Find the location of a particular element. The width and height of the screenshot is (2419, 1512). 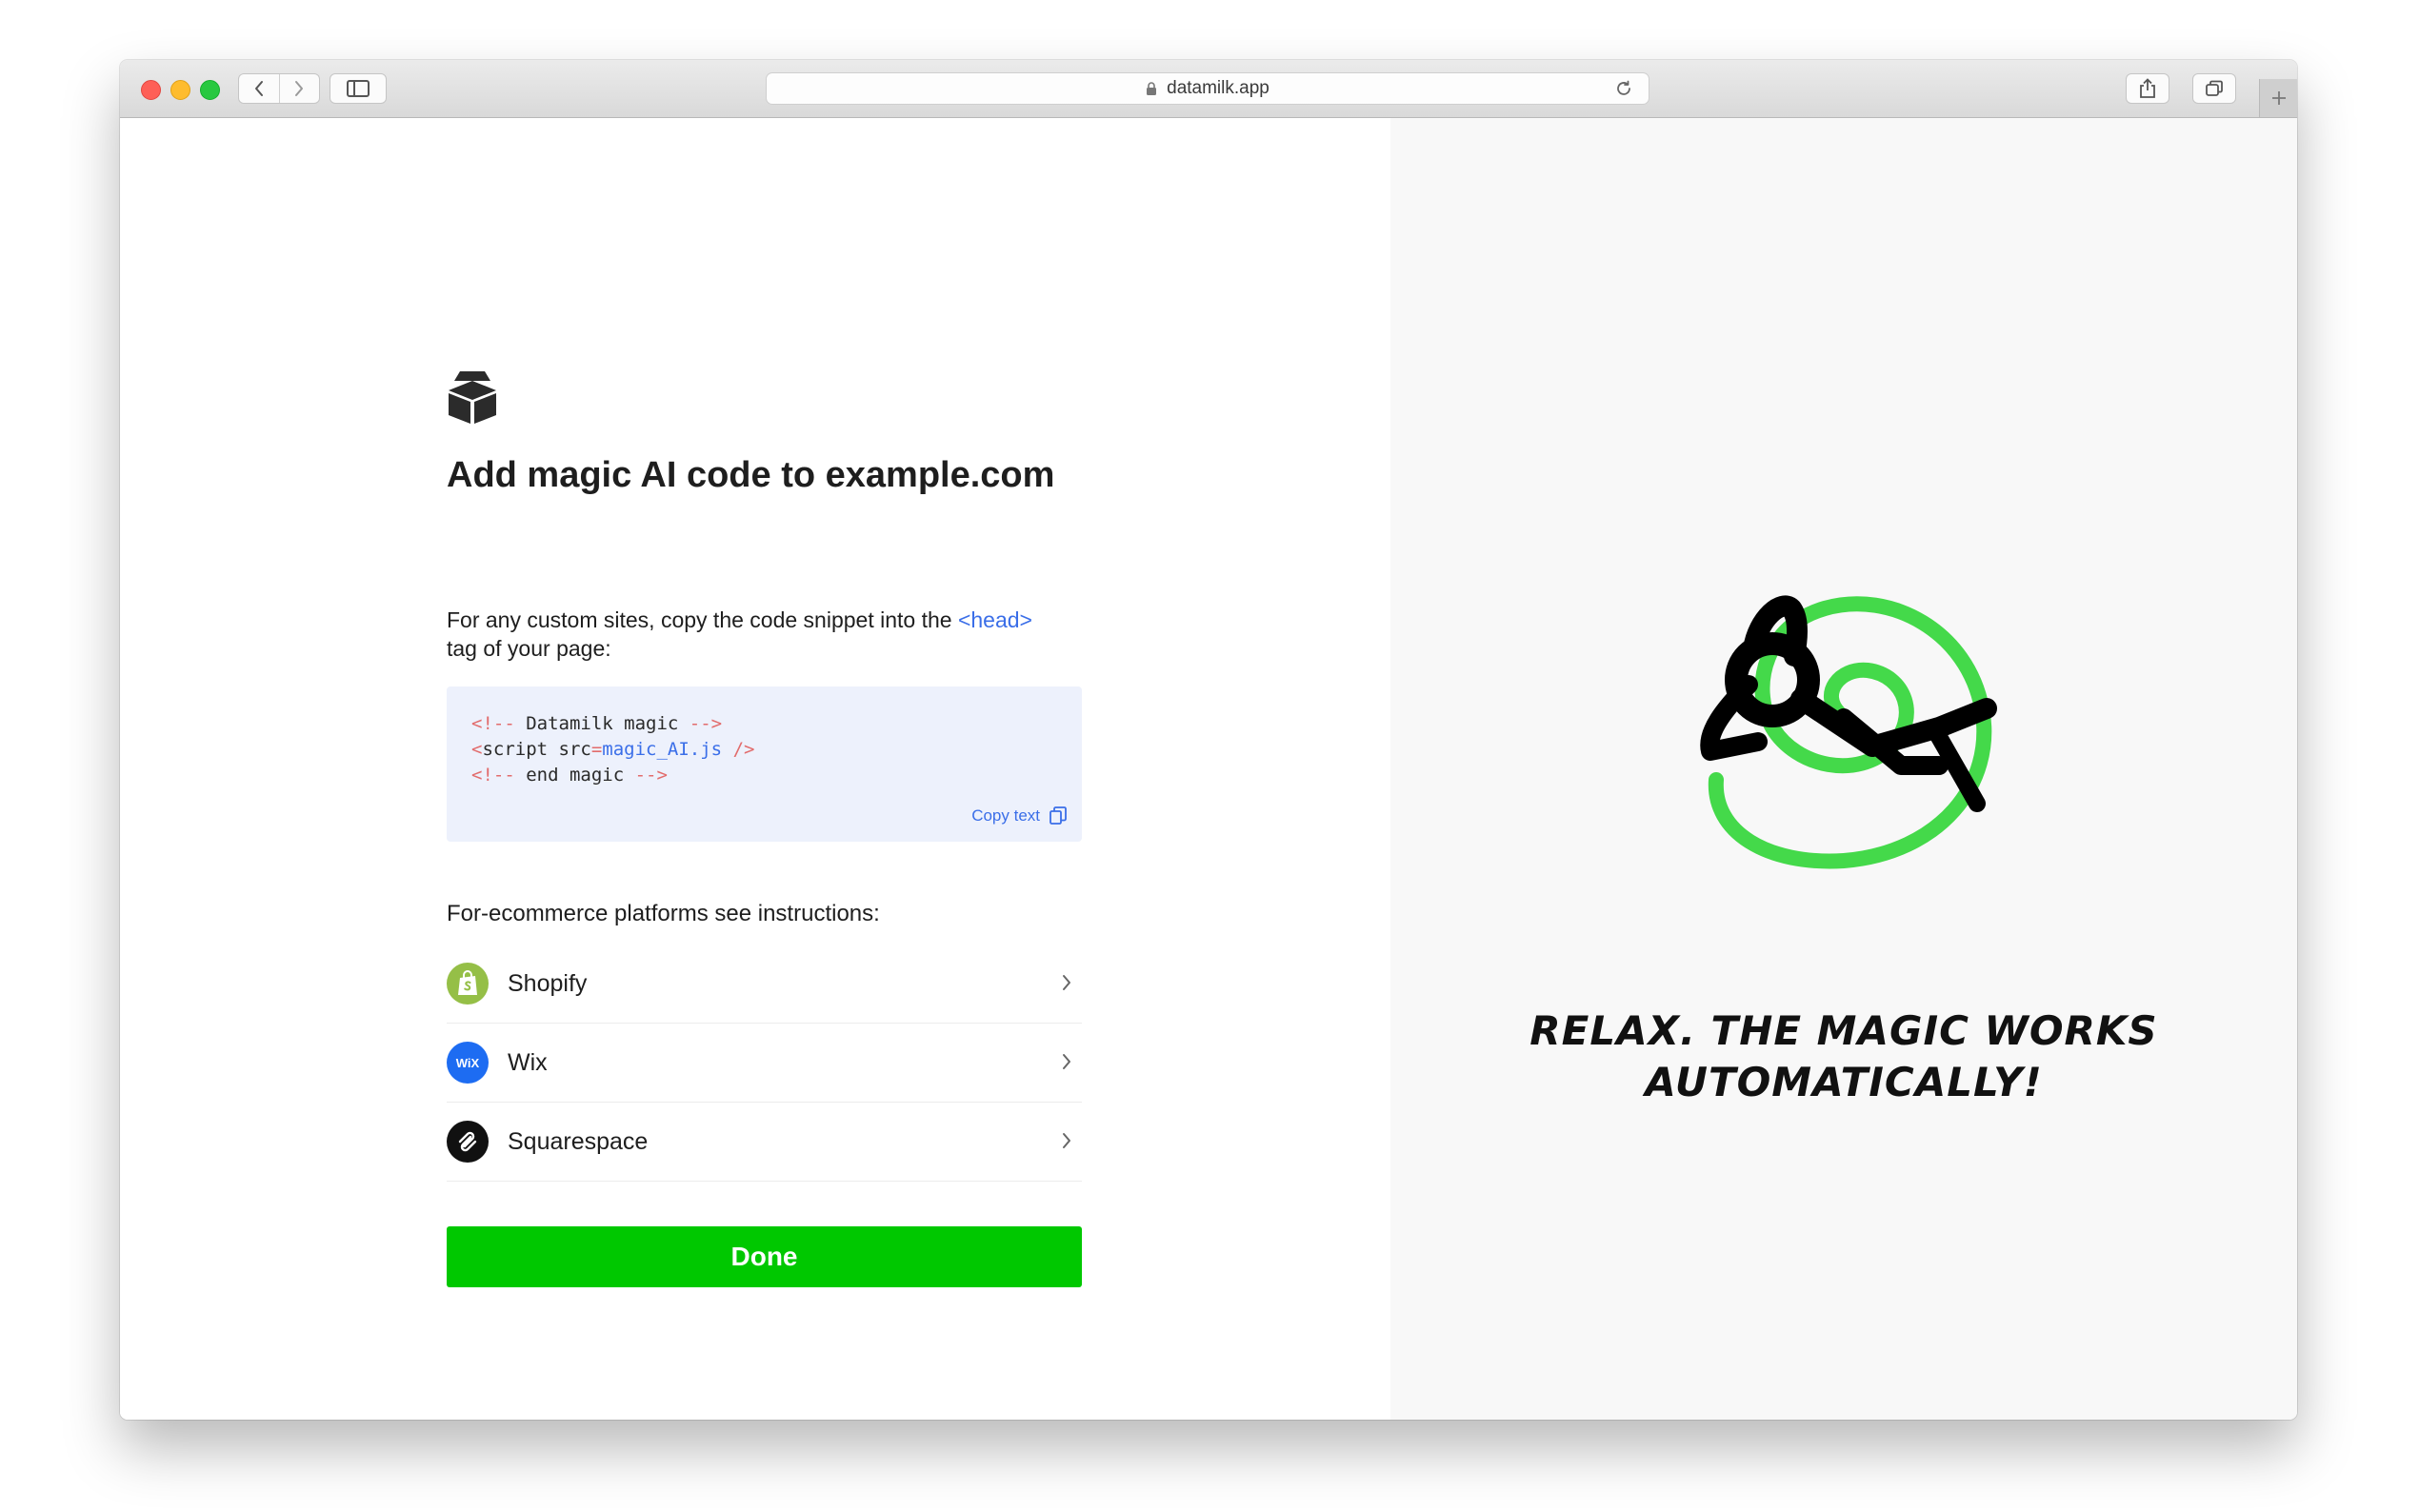

back-button is located at coordinates (259, 88).